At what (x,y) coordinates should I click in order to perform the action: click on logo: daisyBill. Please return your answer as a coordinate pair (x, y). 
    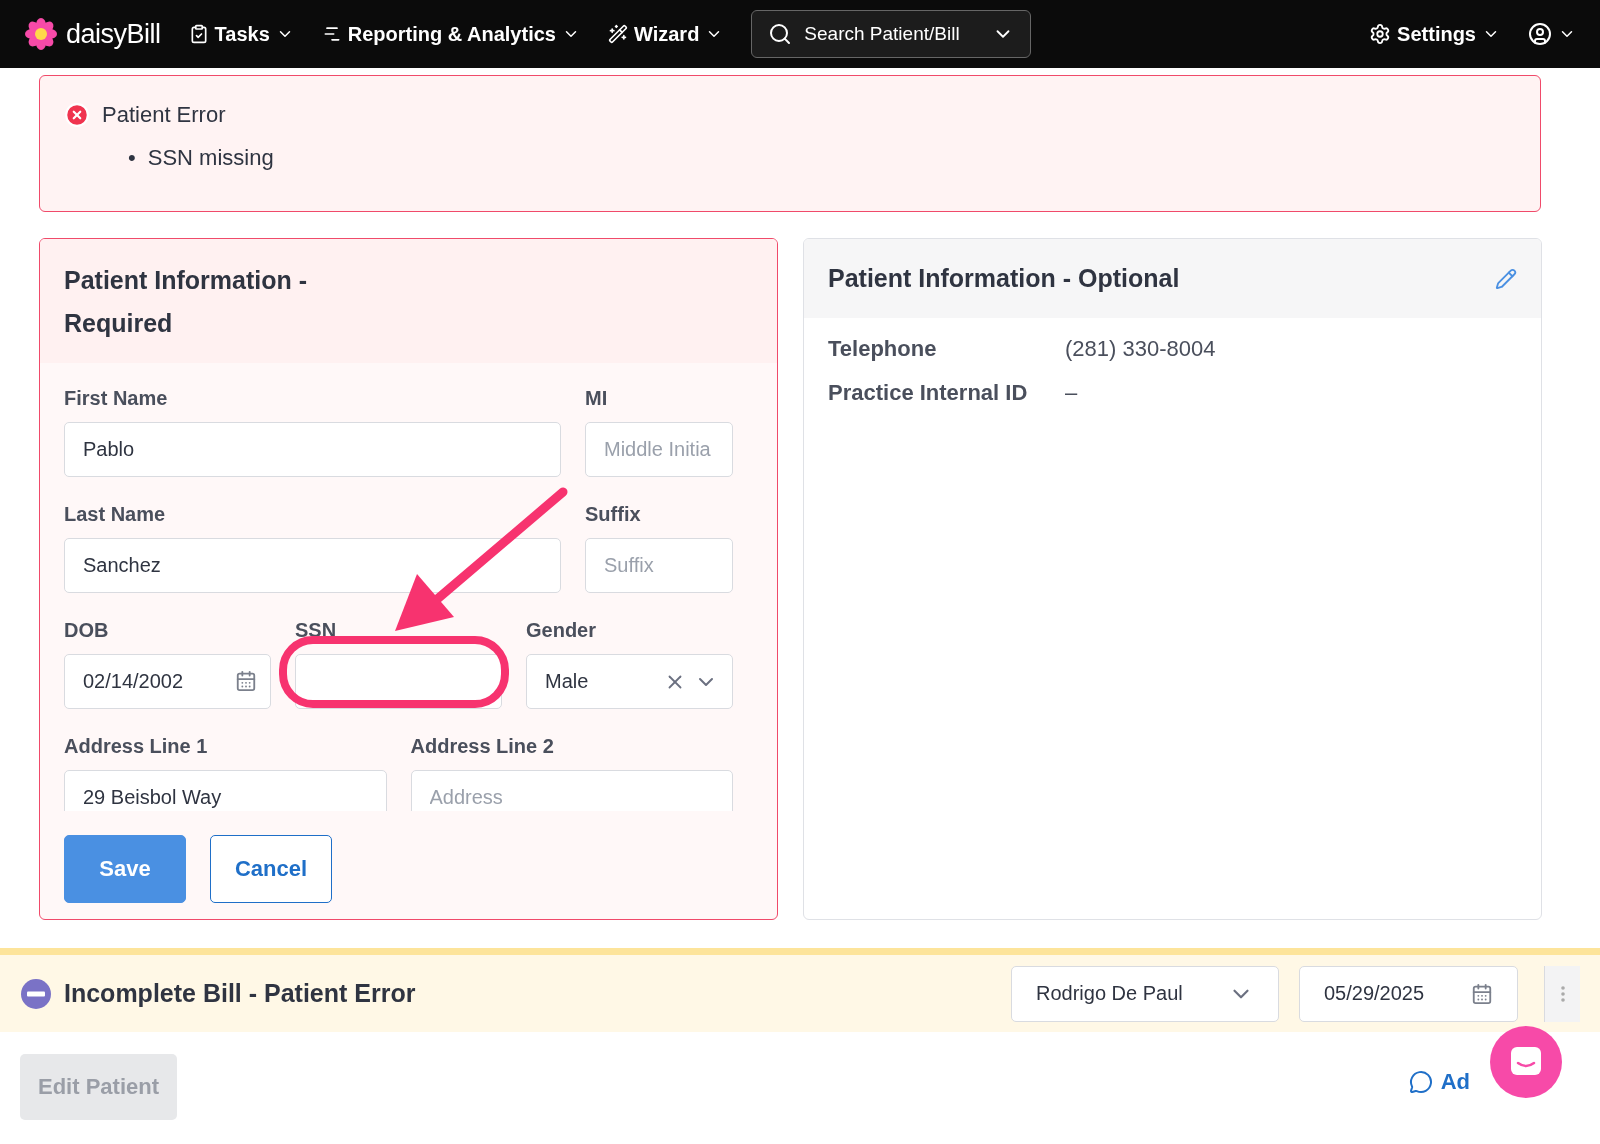
    Looking at the image, I should click on (92, 34).